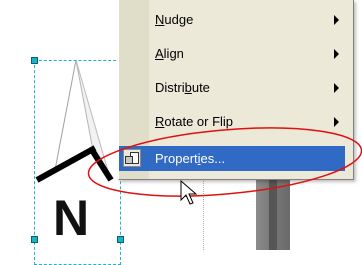  Describe the element at coordinates (189, 192) in the screenshot. I see `mouse-cursor-icon` at that location.